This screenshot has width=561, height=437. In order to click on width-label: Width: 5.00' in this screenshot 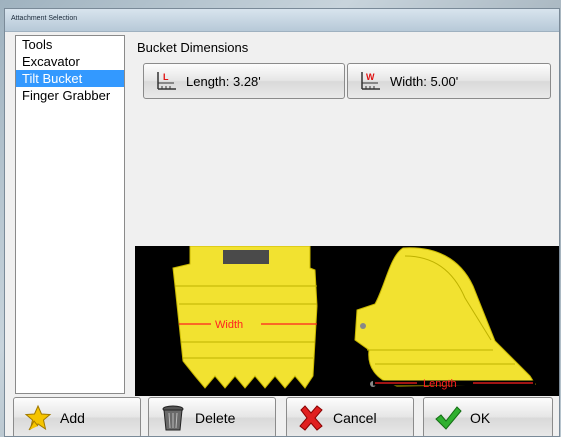, I will do `click(424, 81)`.